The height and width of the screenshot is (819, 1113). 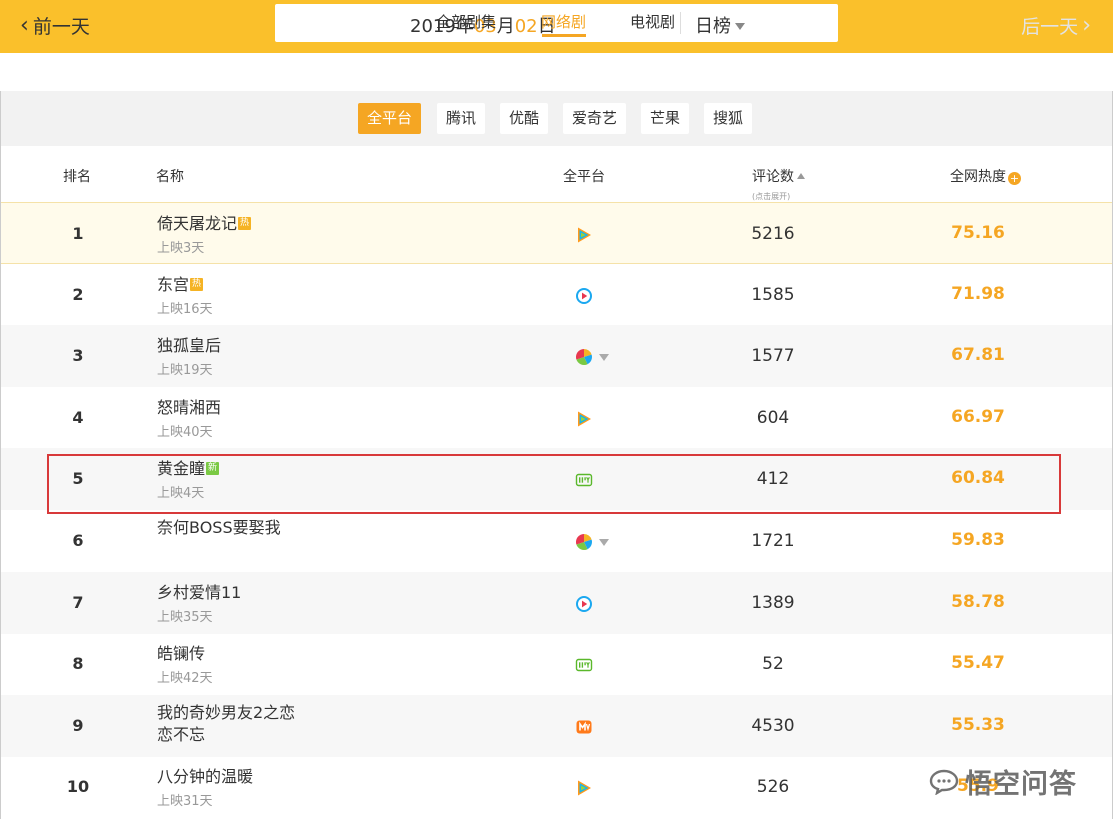 What do you see at coordinates (213, 469) in the screenshot?
I see `new-badge: 新` at bounding box center [213, 469].